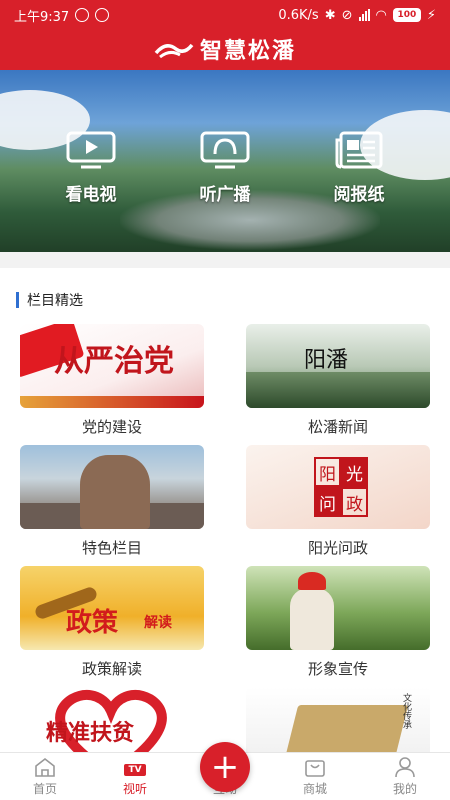 This screenshot has height=800, width=450. Describe the element at coordinates (337, 548) in the screenshot. I see `card-caption: 阳光问政` at that location.